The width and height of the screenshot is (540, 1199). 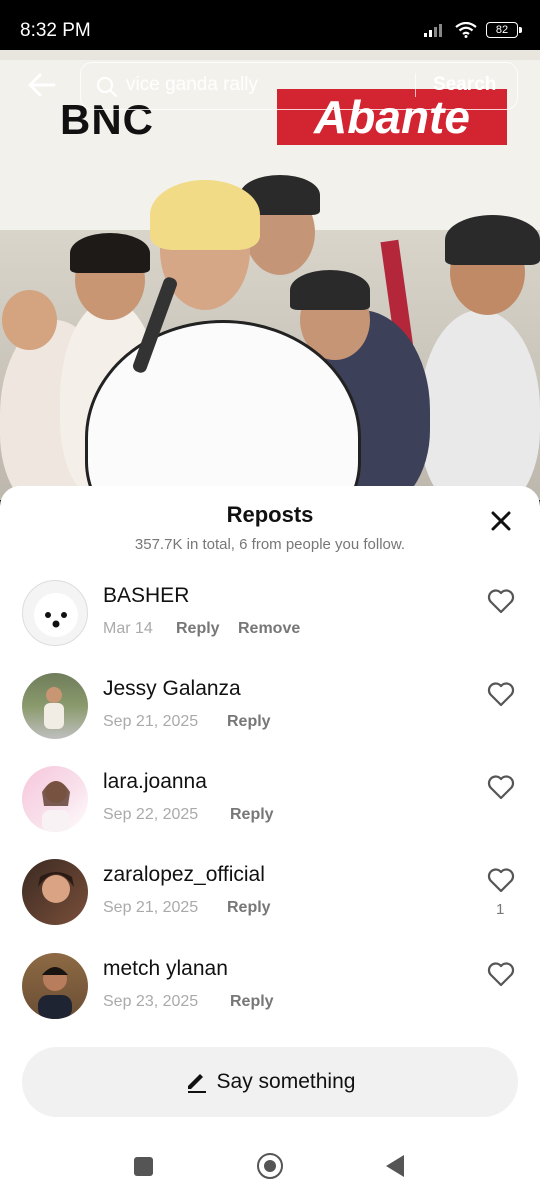 What do you see at coordinates (395, 1166) in the screenshot?
I see `back-nav-button` at bounding box center [395, 1166].